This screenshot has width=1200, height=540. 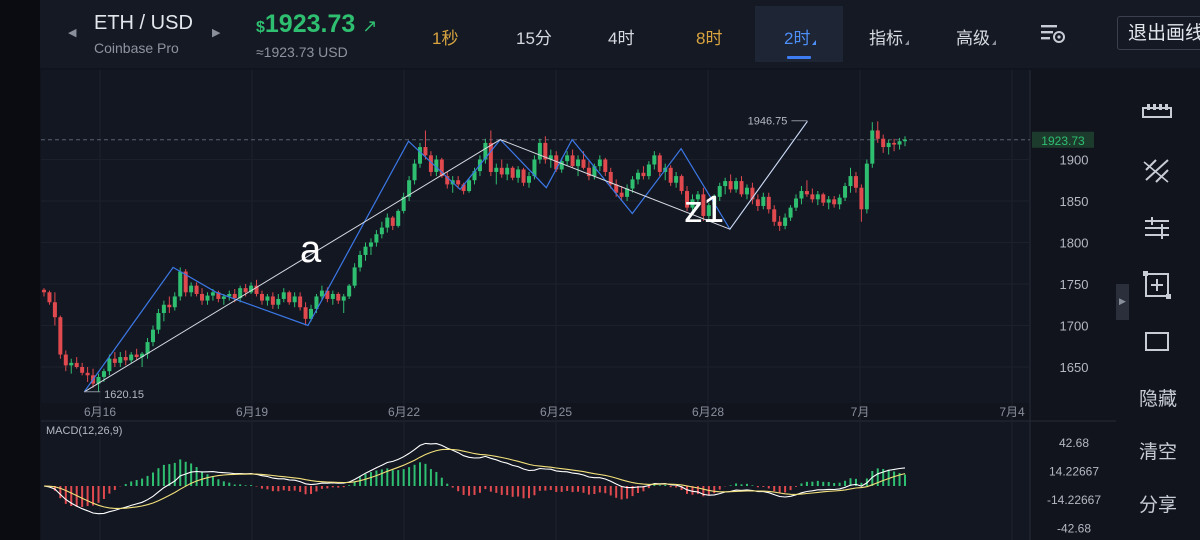 I want to click on clear-drawings-button: 清空, so click(x=1158, y=450).